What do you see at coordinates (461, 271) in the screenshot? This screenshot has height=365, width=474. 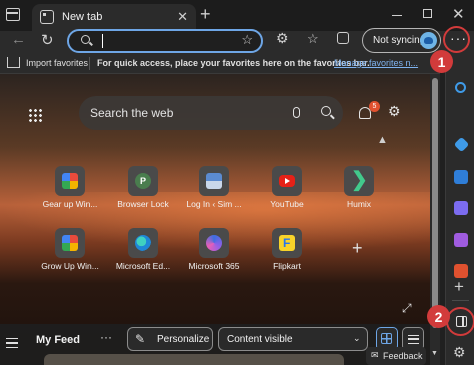 I see `office-icon` at bounding box center [461, 271].